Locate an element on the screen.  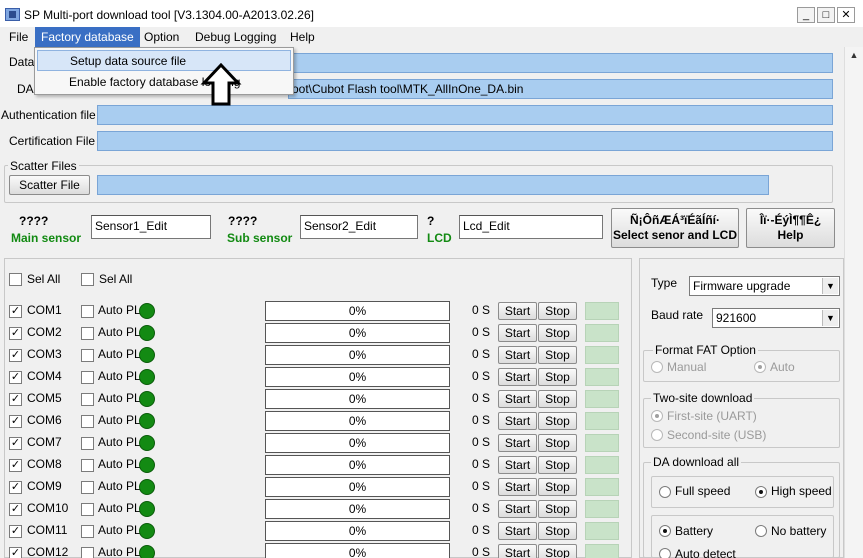
auto-detect-radio is located at coordinates (665, 553).